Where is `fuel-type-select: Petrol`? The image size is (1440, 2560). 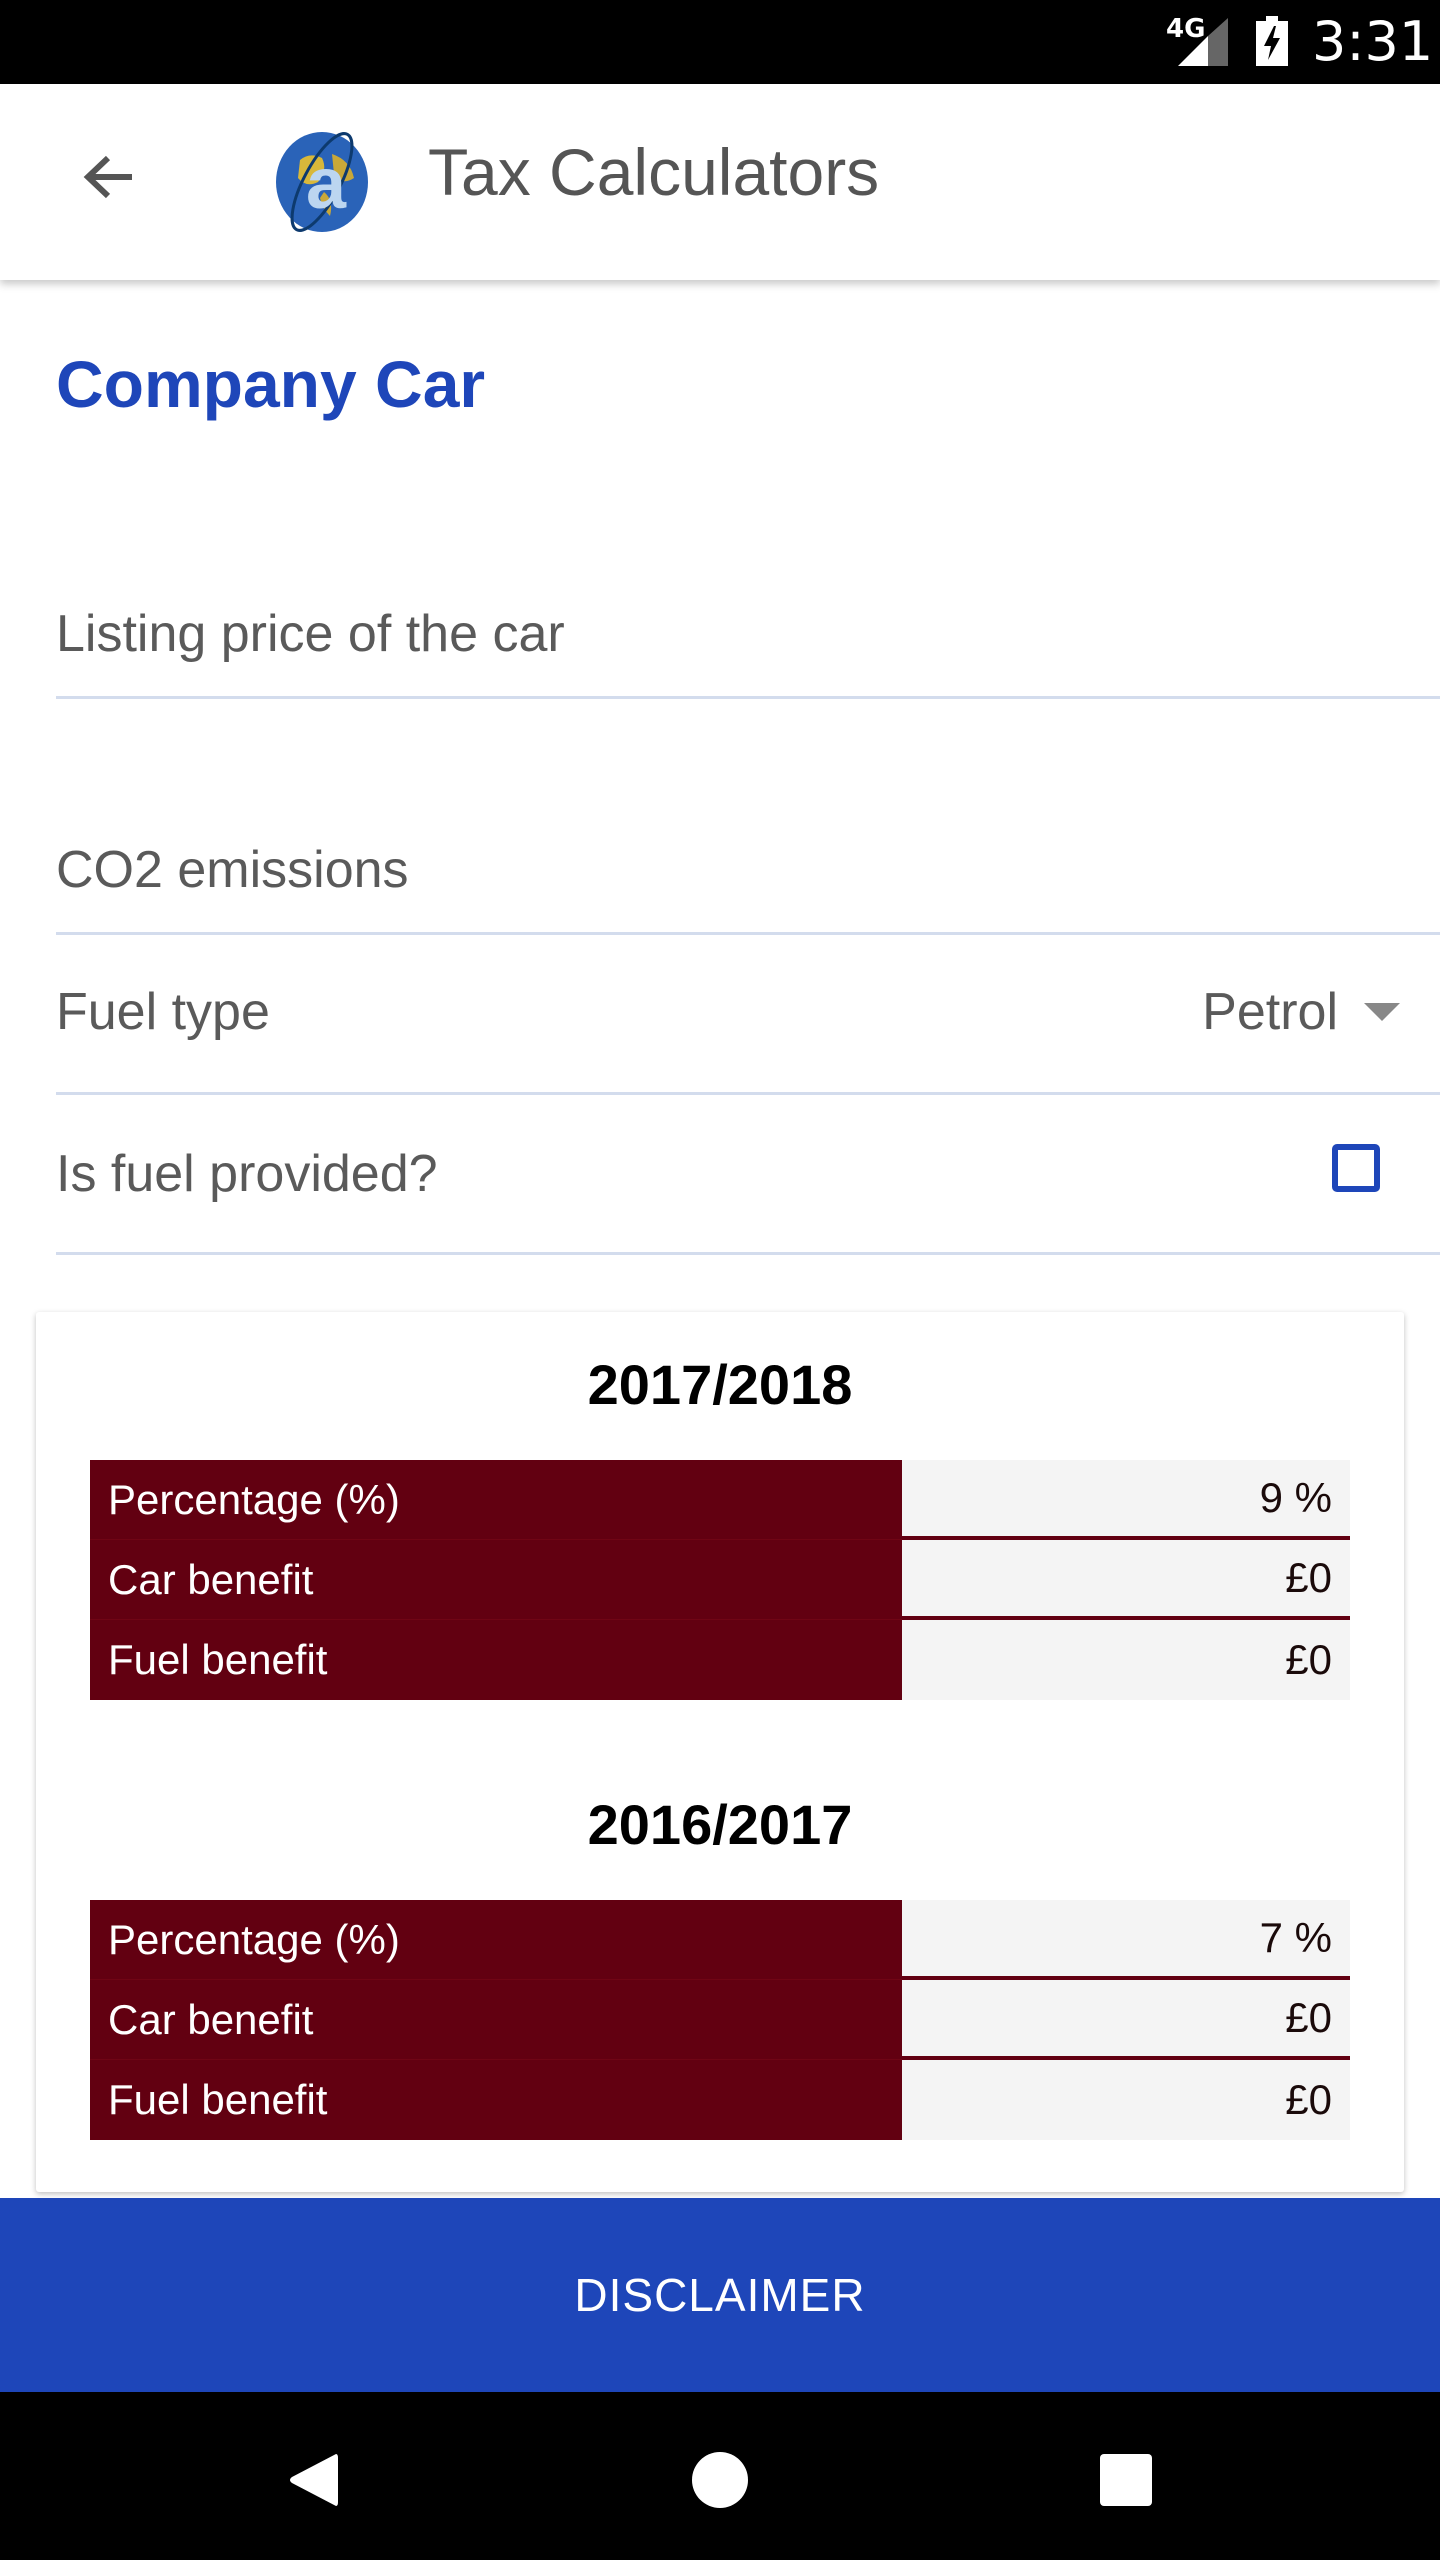 fuel-type-select: Petrol is located at coordinates (1301, 1012).